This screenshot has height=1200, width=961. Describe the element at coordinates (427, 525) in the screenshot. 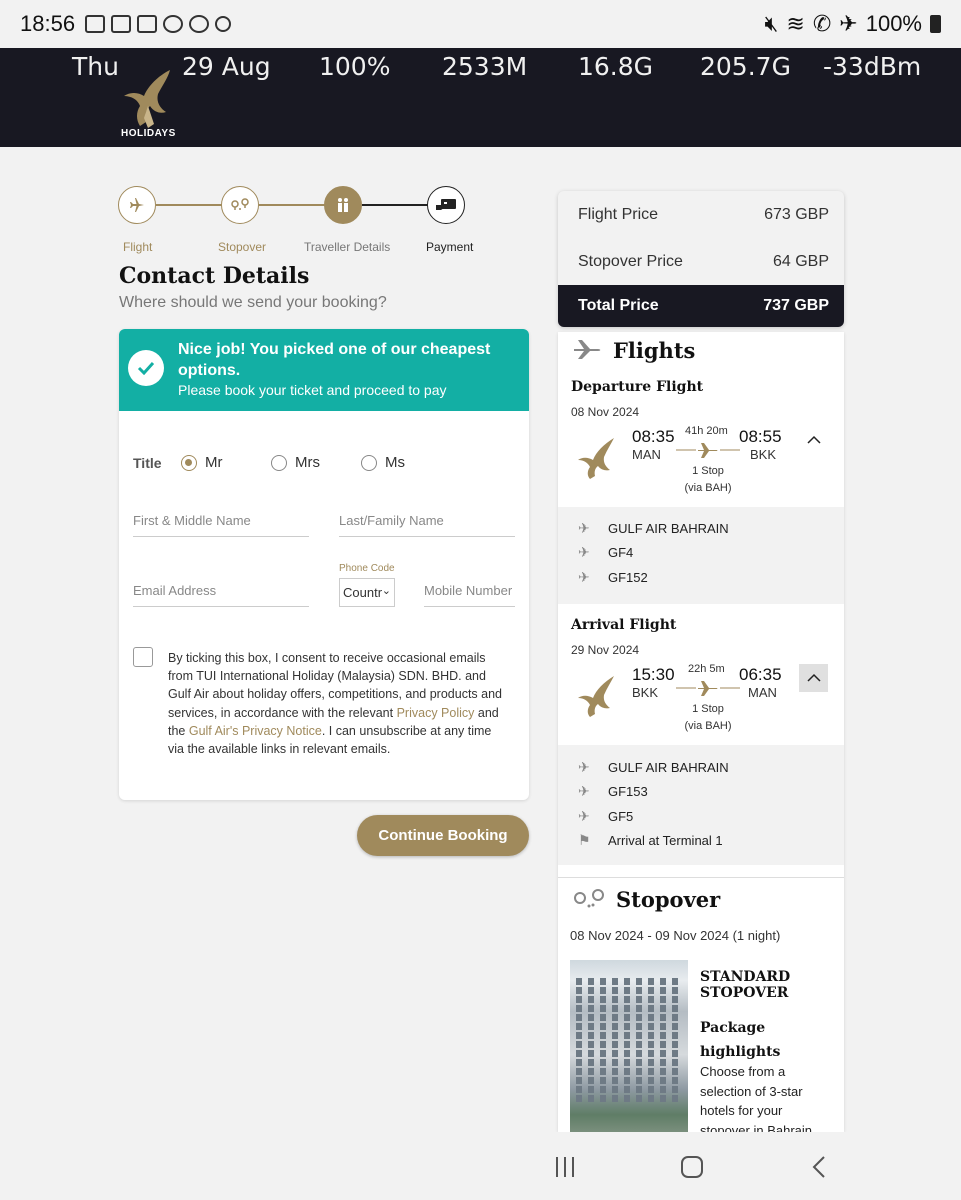

I see `last-name-field: Last/Family Name` at that location.